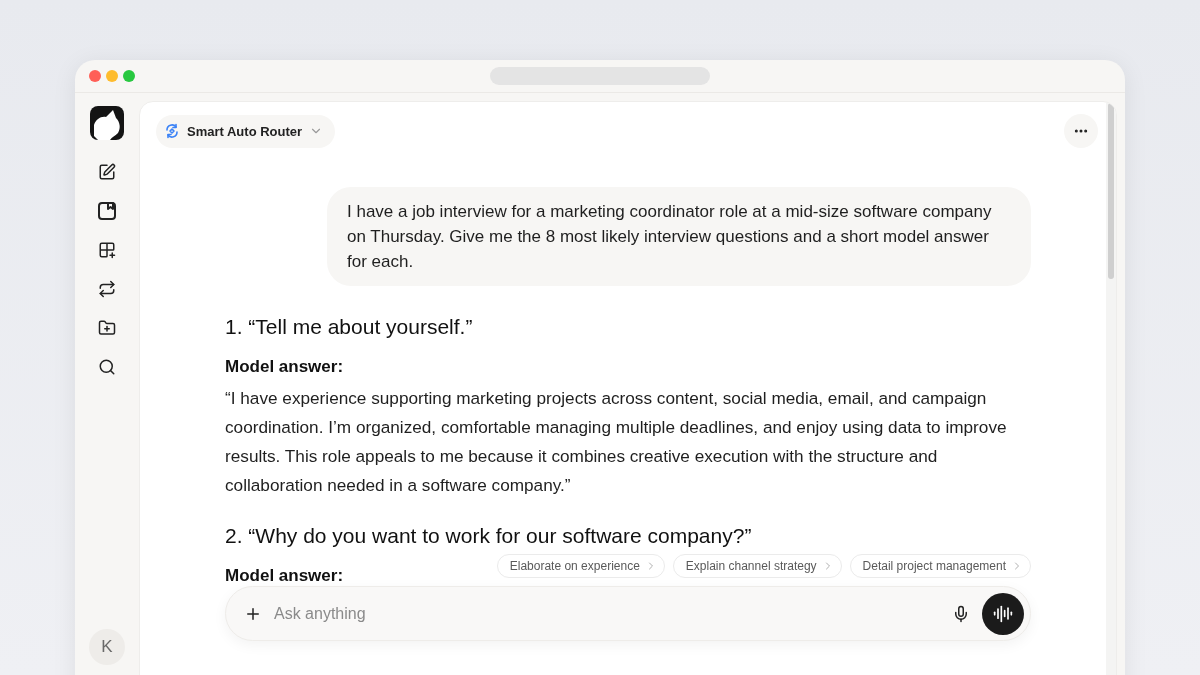 The image size is (1200, 675). I want to click on answer-text: “I have experience supporting marketing projects across content, social media, email, and campaign coordination. I’m organized, comfortable managing multiple deadlines, and enjoy using data to improve results. This role appeals to me because it combines creative execution with the structure and collaboration needed in a software company.”, so click(616, 442).